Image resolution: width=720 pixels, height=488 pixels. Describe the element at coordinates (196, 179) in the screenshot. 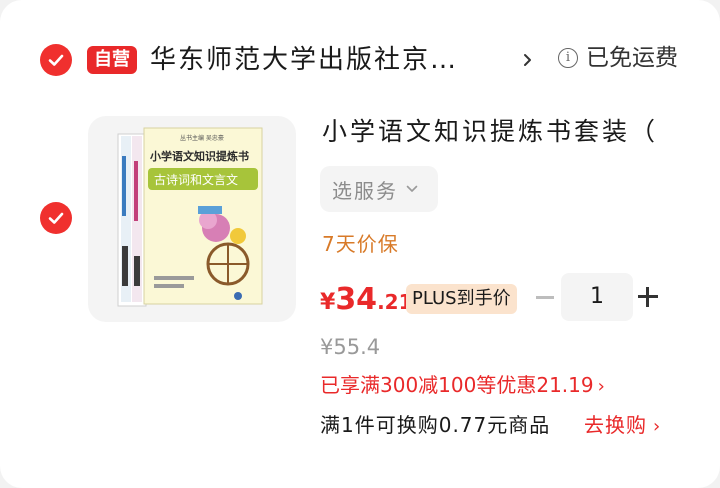

I see `book-volume-title: 古诗词和文言文` at that location.